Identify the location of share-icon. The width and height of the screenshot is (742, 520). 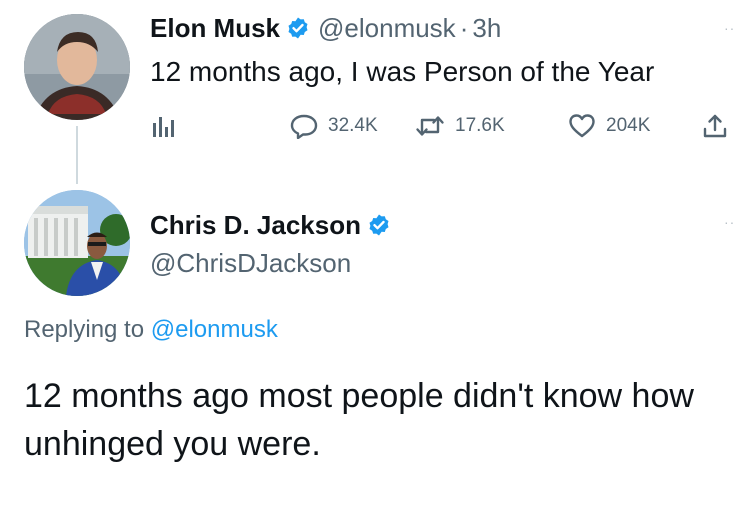
(715, 126).